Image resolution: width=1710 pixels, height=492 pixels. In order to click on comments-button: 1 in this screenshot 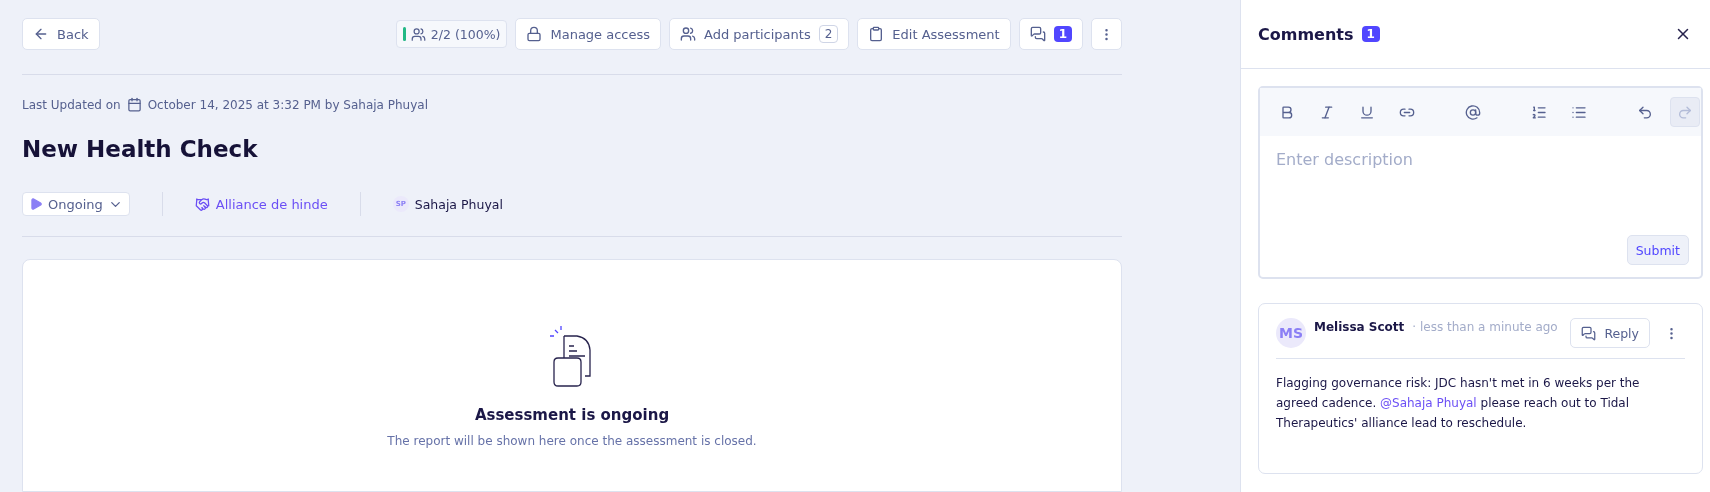, I will do `click(1050, 34)`.